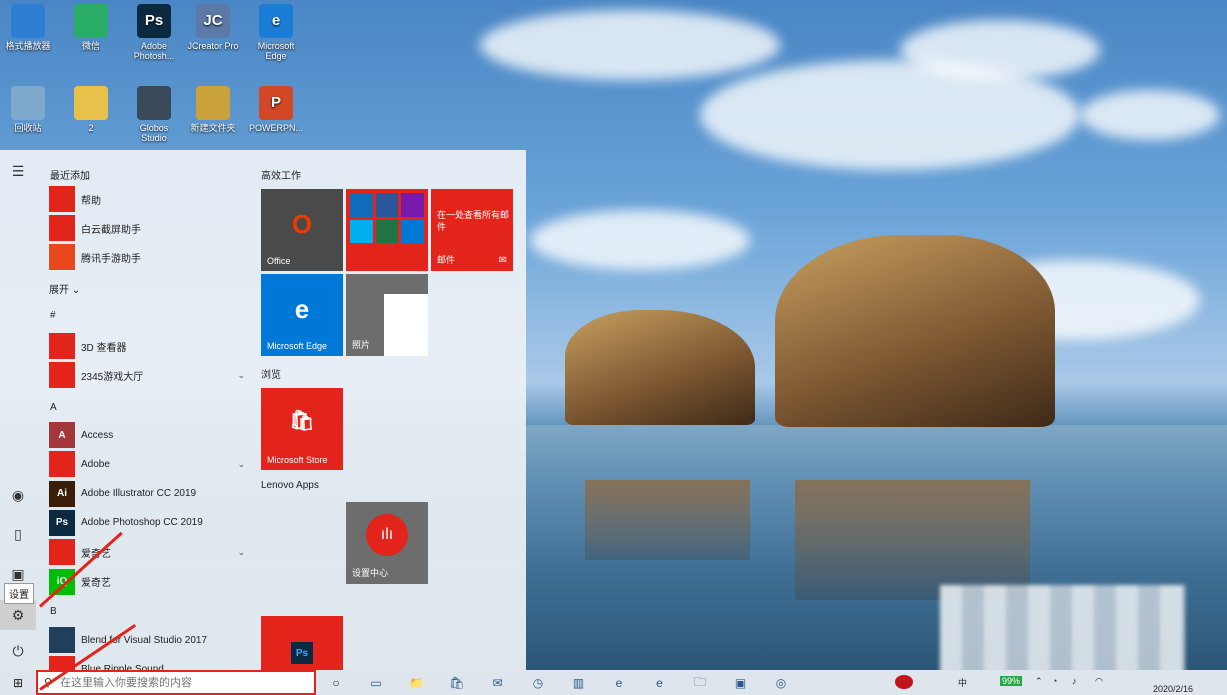  I want to click on user-account-icon: ◉, so click(18, 495).